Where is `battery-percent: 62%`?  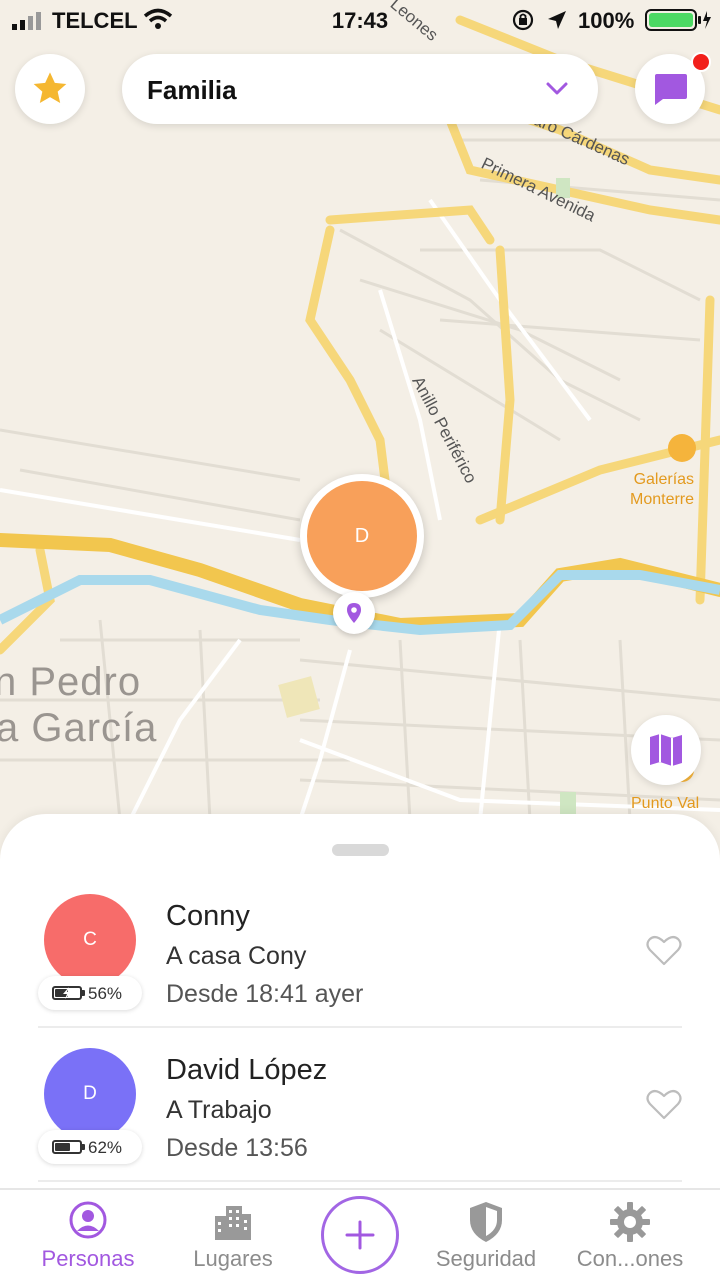 battery-percent: 62% is located at coordinates (105, 1147).